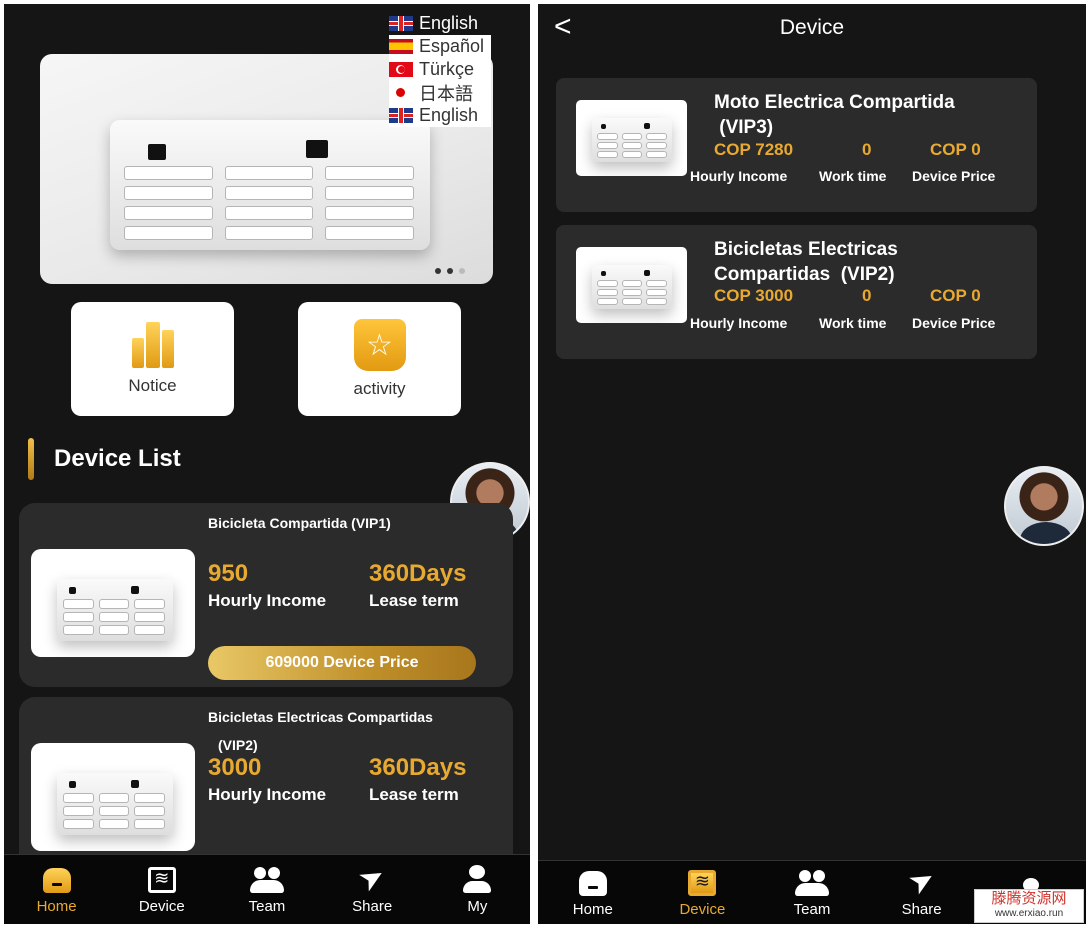  I want to click on device-name-line1: Moto Electrica Compartida, so click(834, 102).